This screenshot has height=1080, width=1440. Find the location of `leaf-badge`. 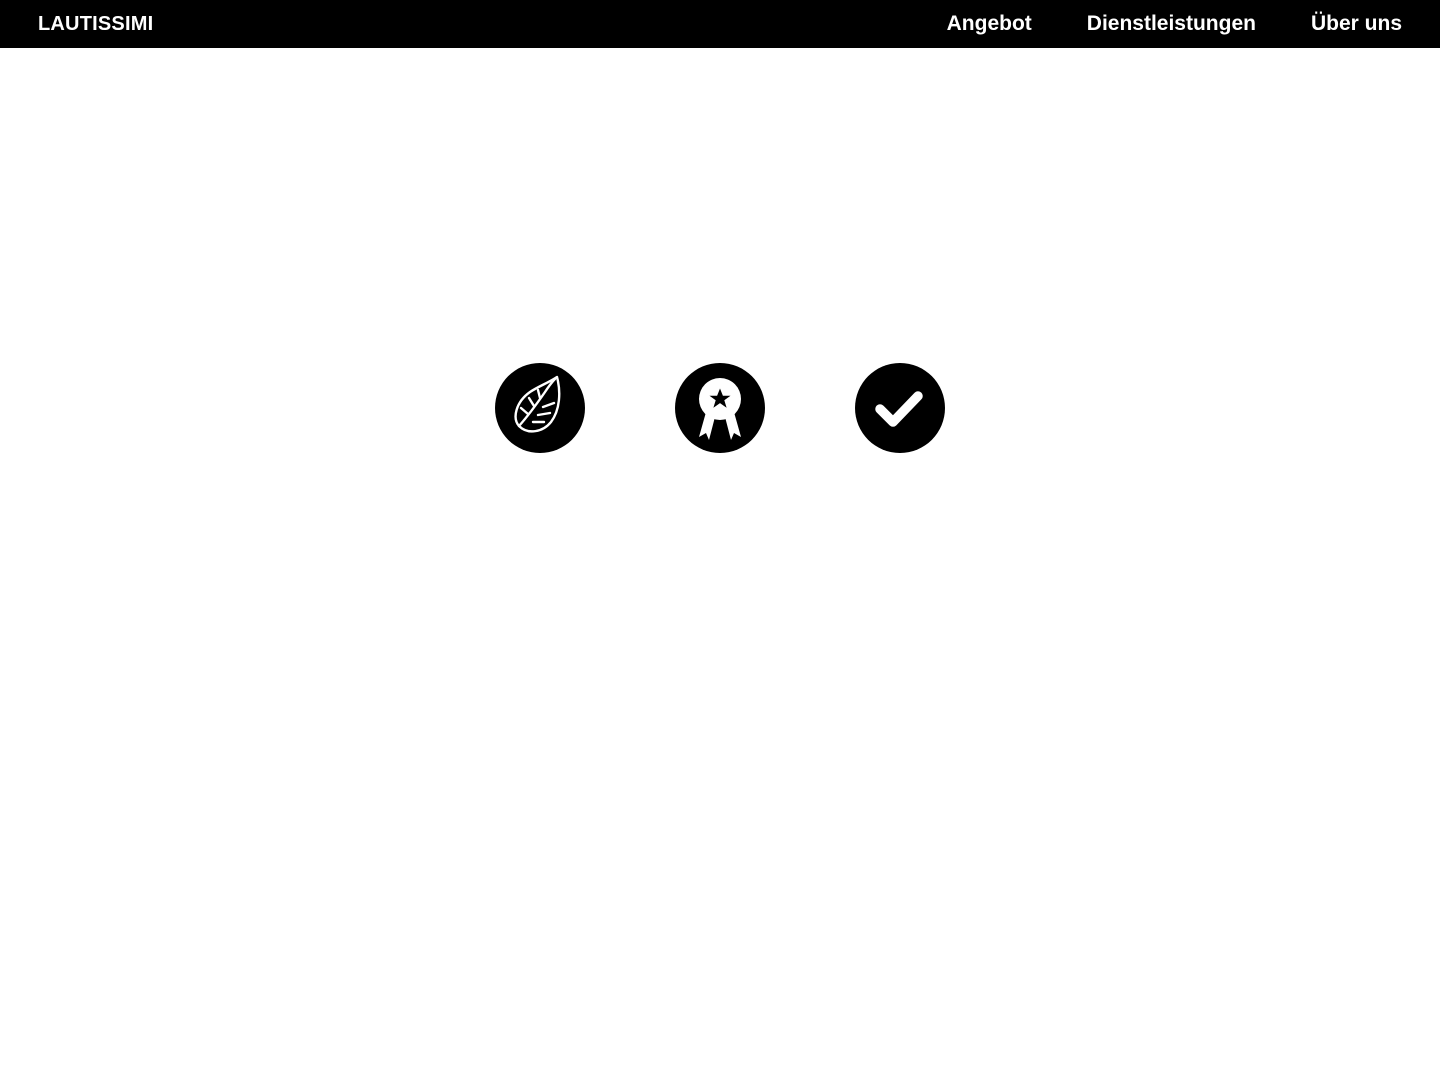

leaf-badge is located at coordinates (540, 408).